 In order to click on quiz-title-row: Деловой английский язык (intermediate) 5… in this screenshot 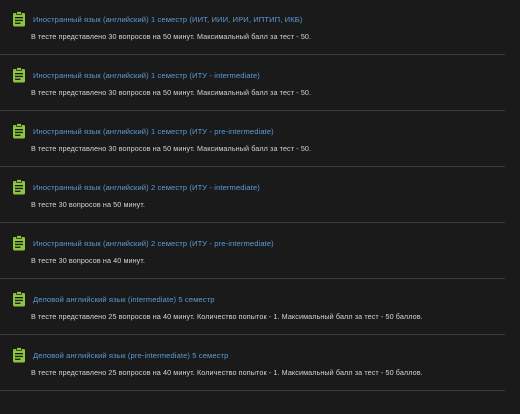, I will do `click(113, 299)`.